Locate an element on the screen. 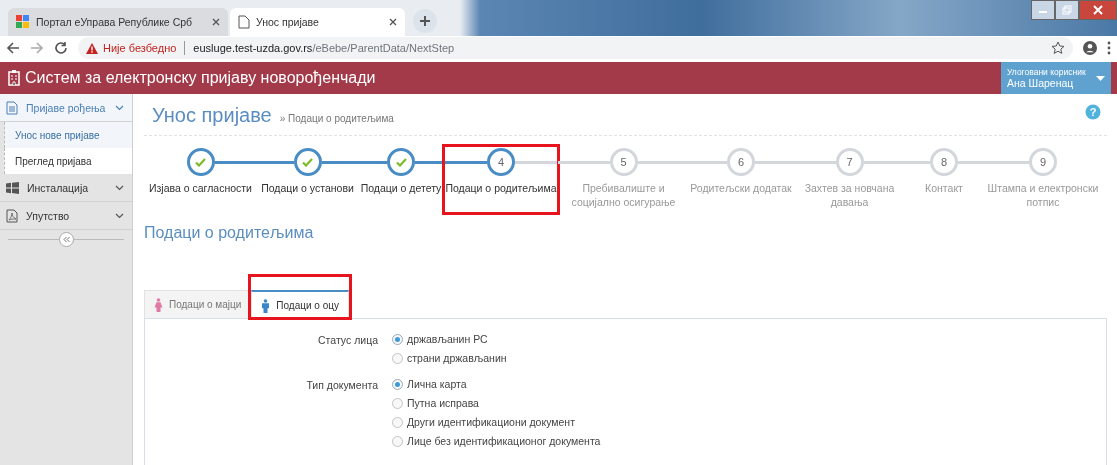  building-icon is located at coordinates (14, 78).